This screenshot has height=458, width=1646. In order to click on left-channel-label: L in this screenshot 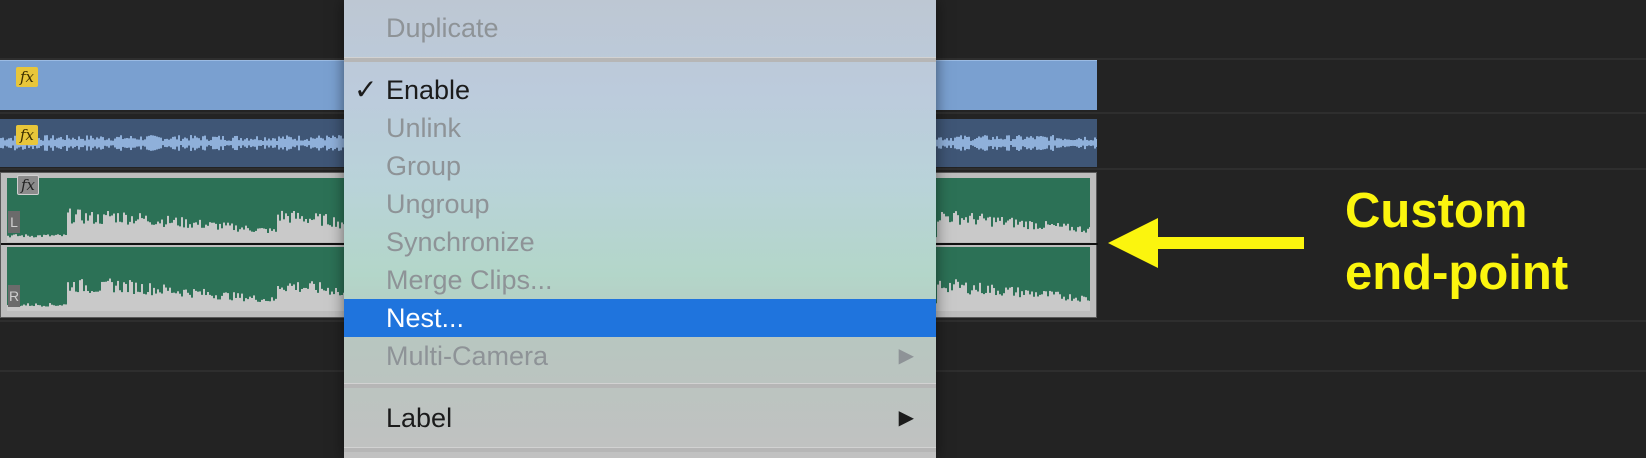, I will do `click(14, 222)`.